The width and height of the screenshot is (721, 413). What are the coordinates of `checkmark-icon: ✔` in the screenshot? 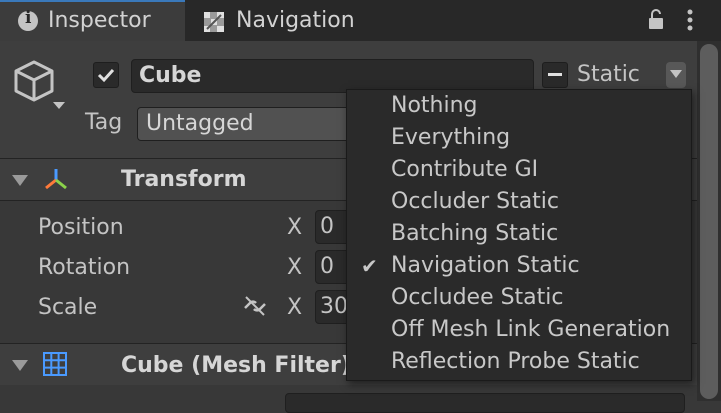 It's located at (369, 266).